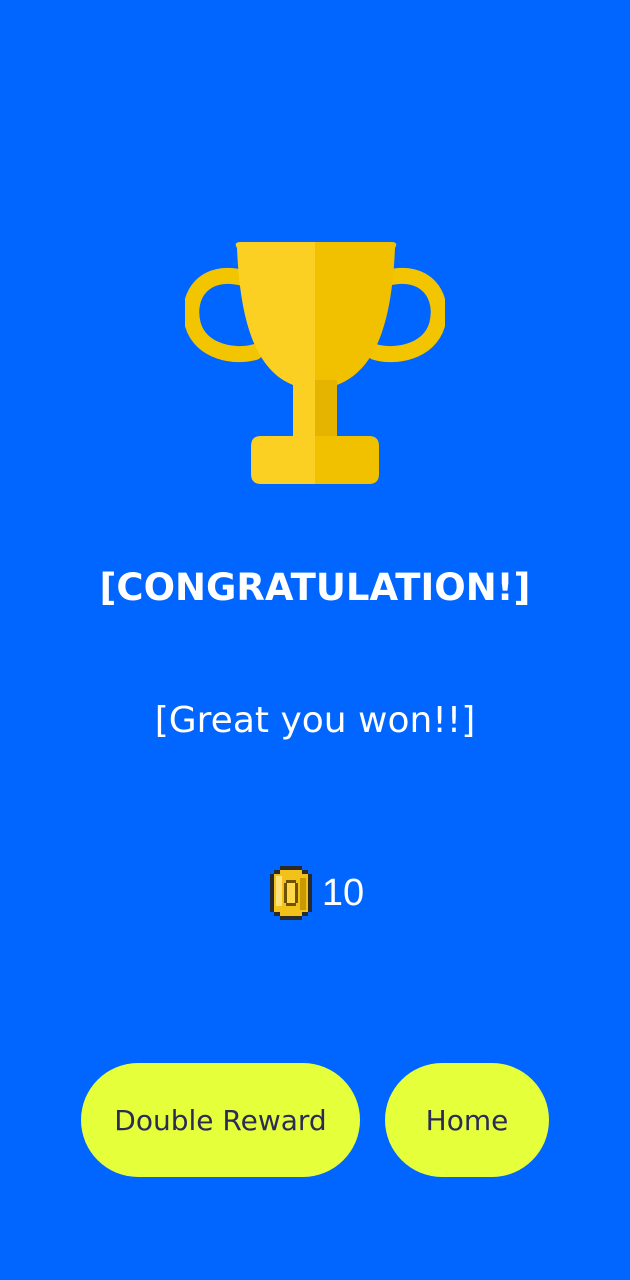 The width and height of the screenshot is (630, 1280). Describe the element at coordinates (315, 893) in the screenshot. I see `reward-display: 10` at that location.